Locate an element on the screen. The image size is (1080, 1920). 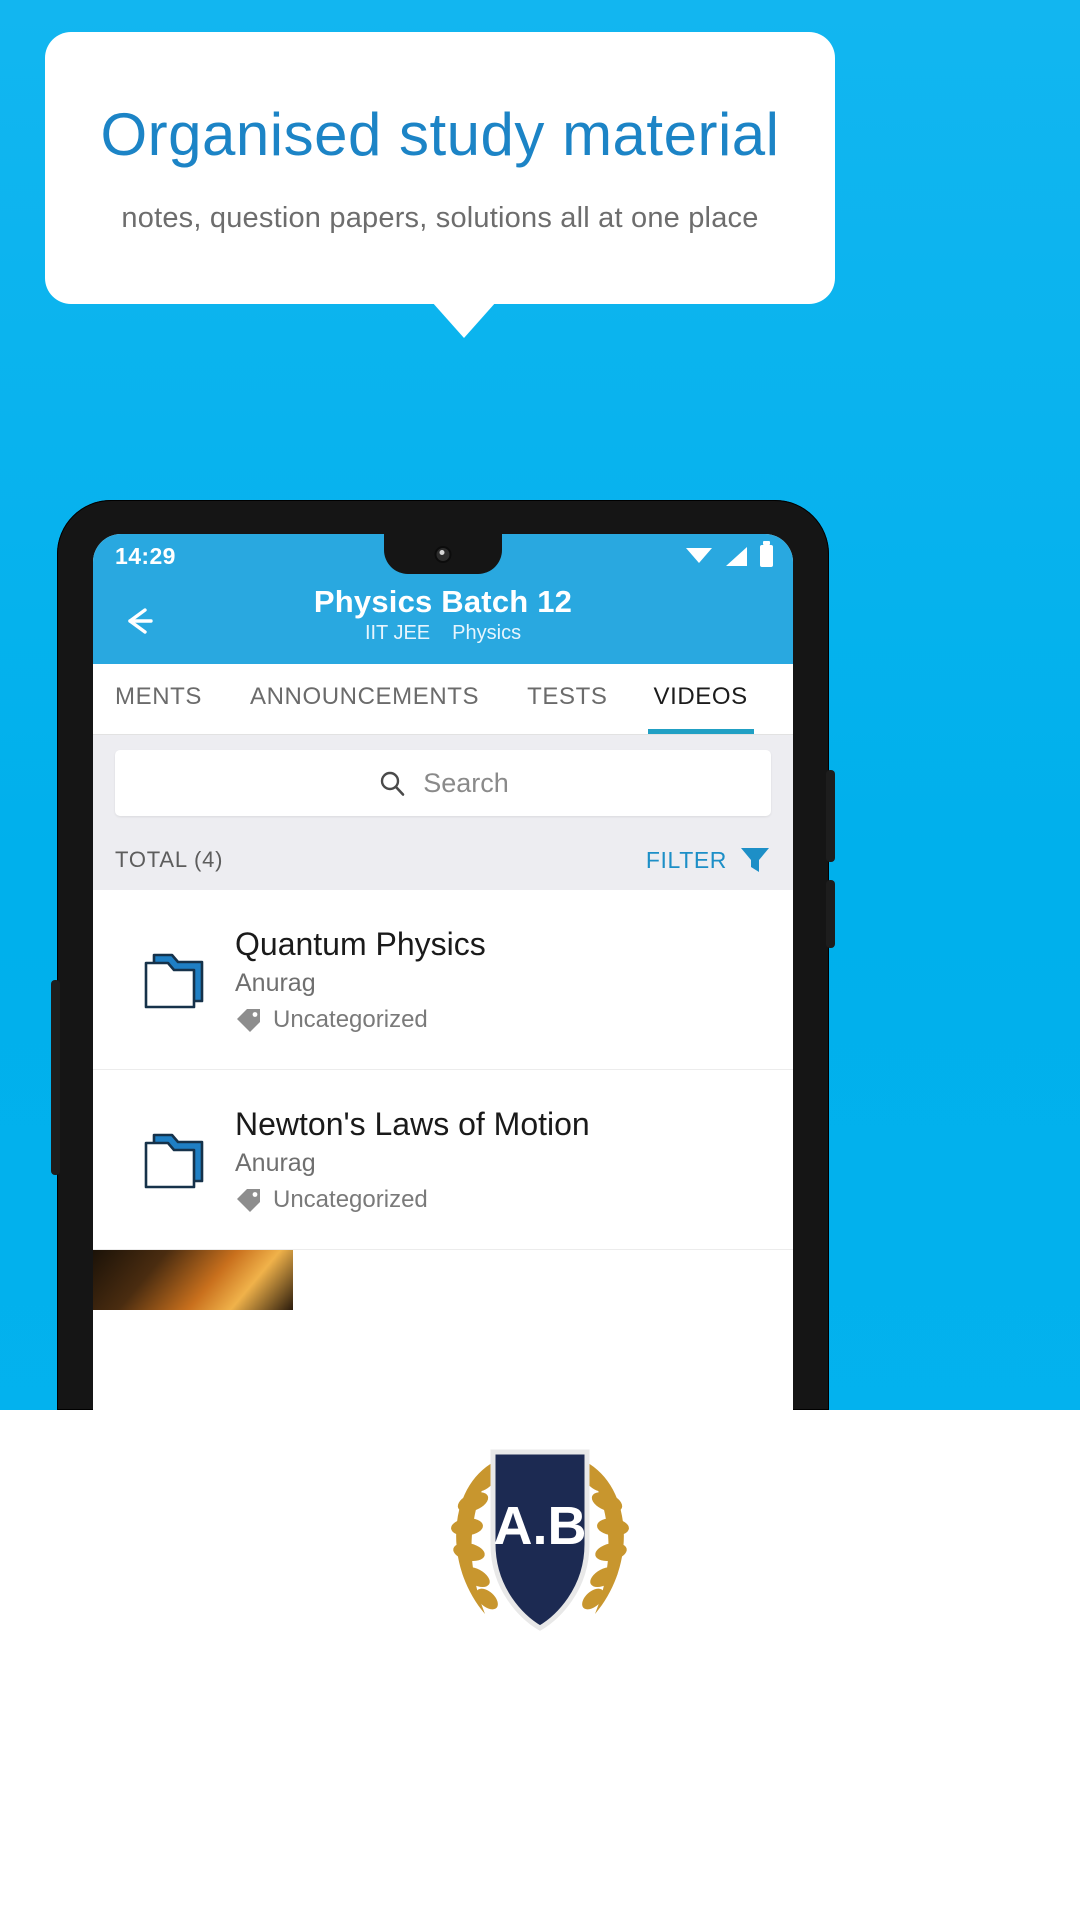
phone-notch is located at coordinates (443, 554).